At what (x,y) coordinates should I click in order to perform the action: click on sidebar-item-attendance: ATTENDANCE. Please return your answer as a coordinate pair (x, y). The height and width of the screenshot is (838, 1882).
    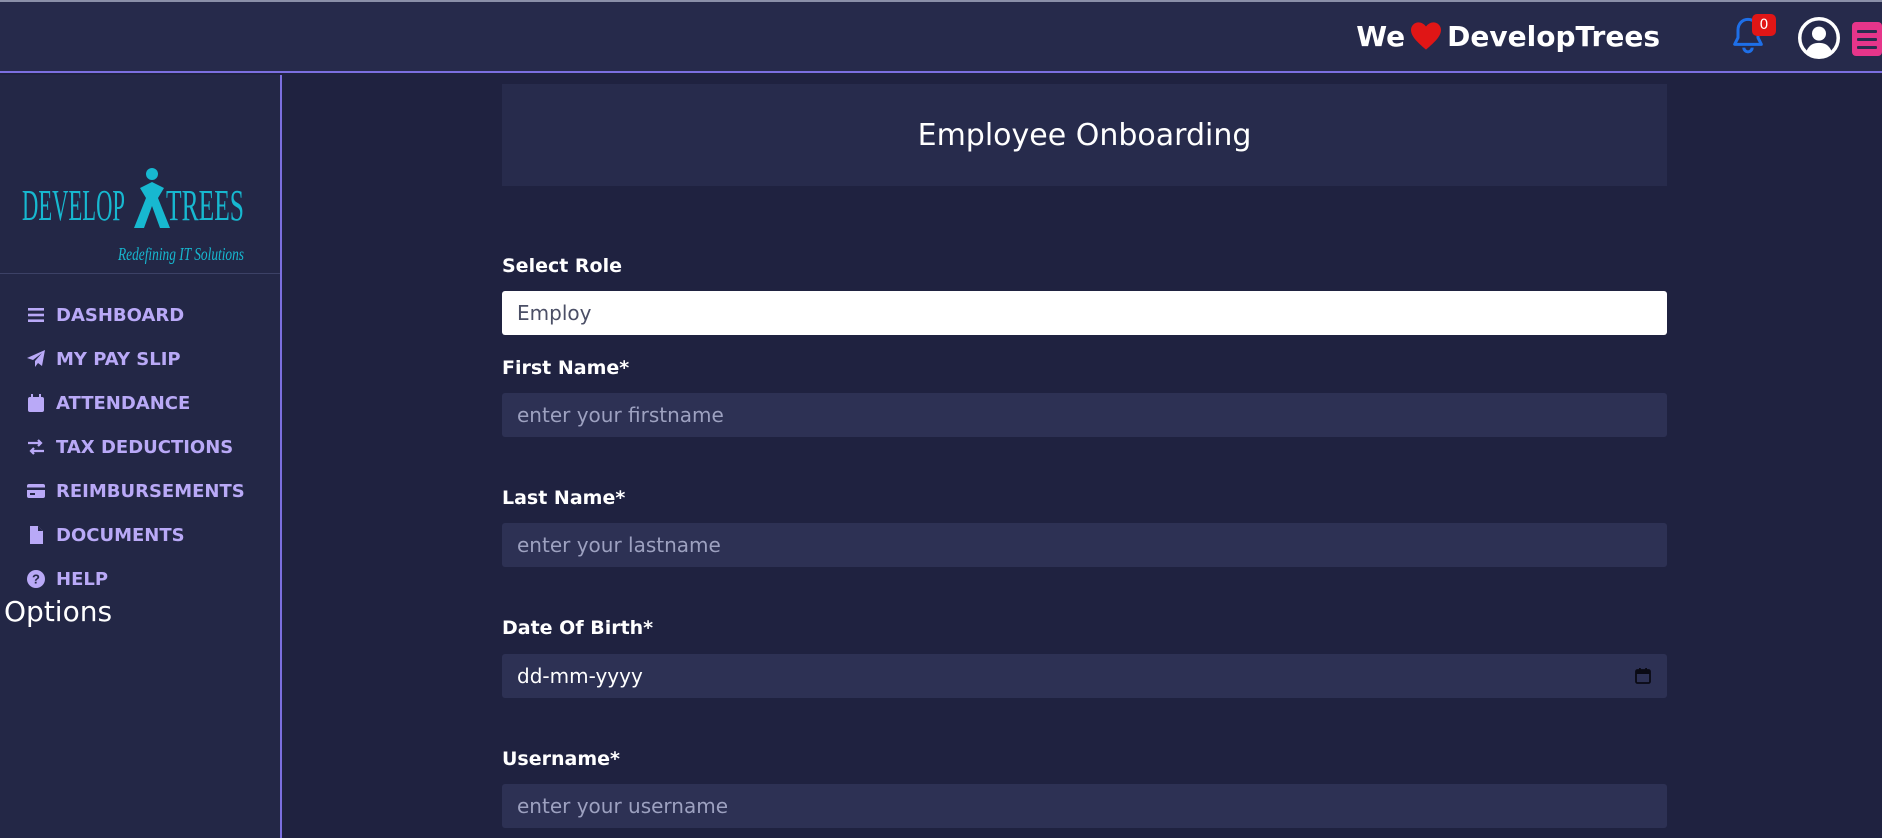
    Looking at the image, I should click on (135, 403).